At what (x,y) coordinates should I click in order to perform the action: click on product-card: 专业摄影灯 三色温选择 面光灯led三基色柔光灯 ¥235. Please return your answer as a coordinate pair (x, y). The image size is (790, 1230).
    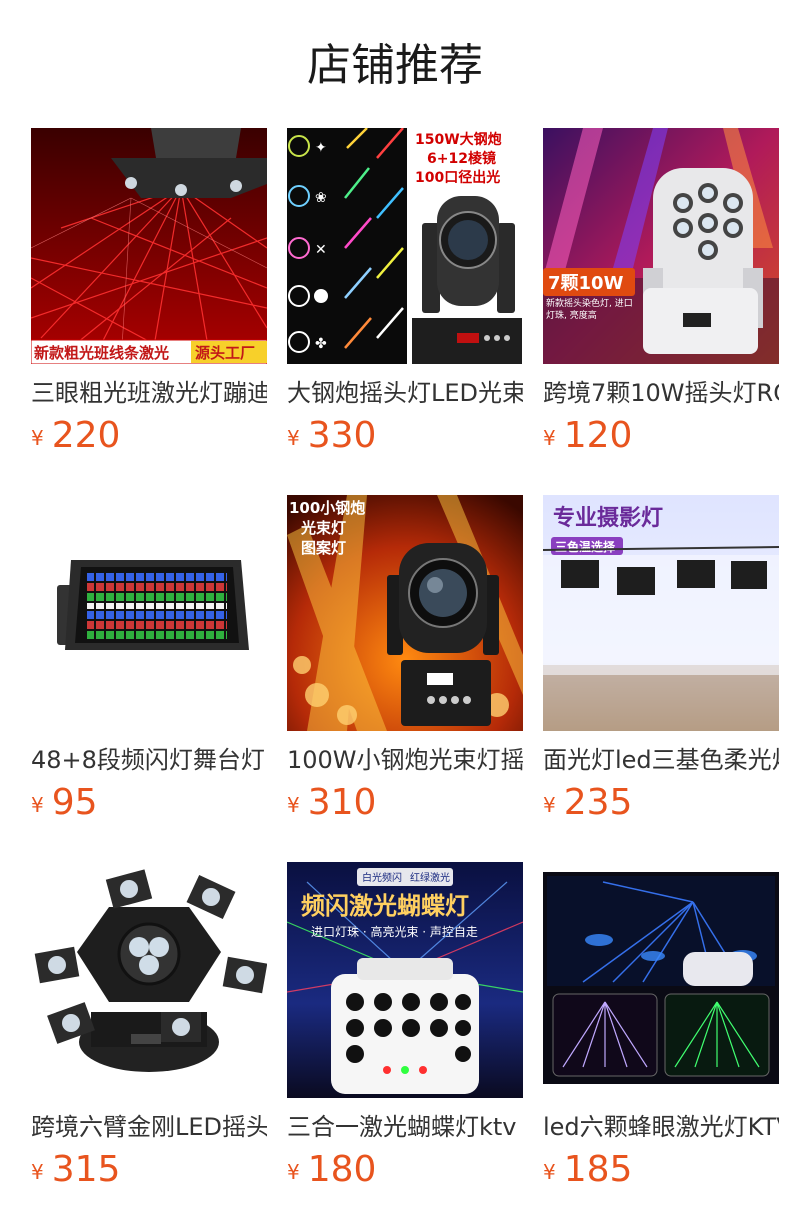
    Looking at the image, I should click on (661, 660).